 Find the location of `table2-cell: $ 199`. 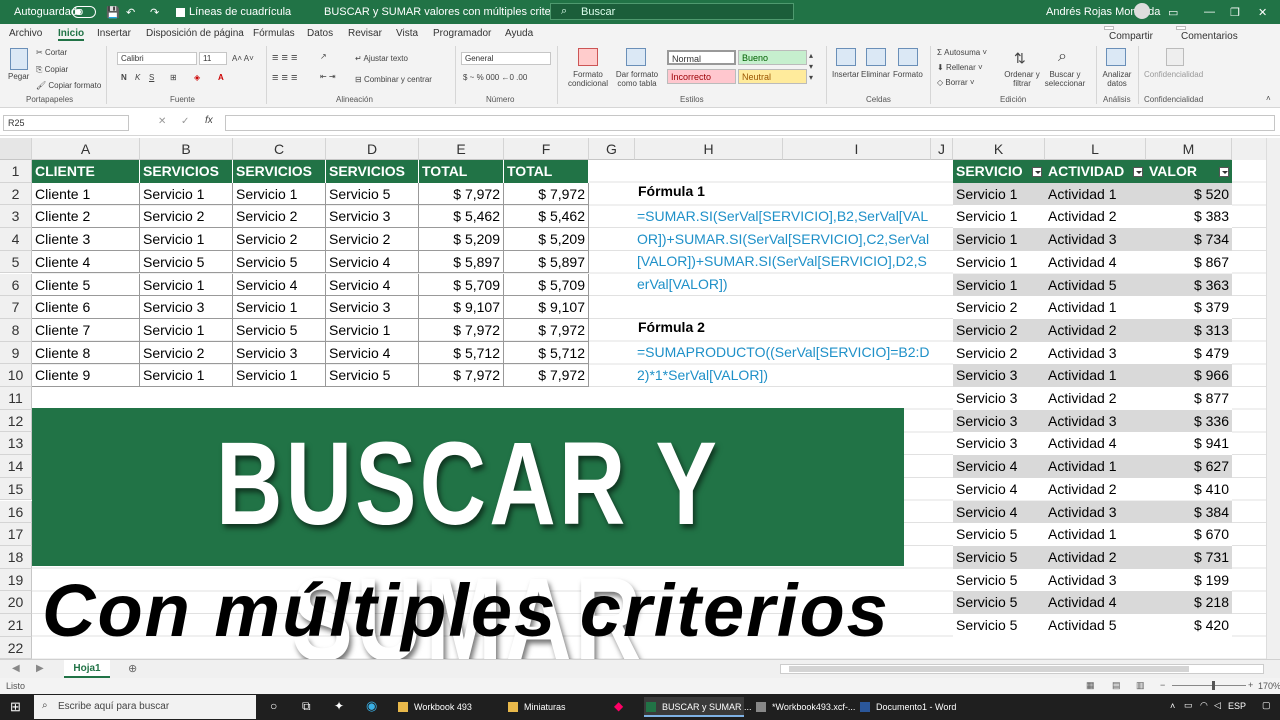

table2-cell: $ 199 is located at coordinates (1189, 580).